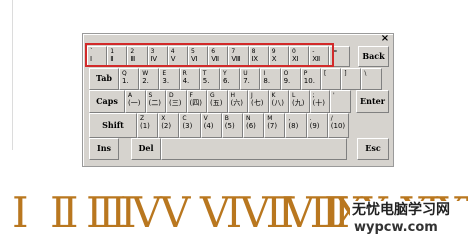 Image resolution: width=468 pixels, height=240 pixels. What do you see at coordinates (316, 59) in the screenshot?
I see `key-bottom-label: Ⅻ` at bounding box center [316, 59].